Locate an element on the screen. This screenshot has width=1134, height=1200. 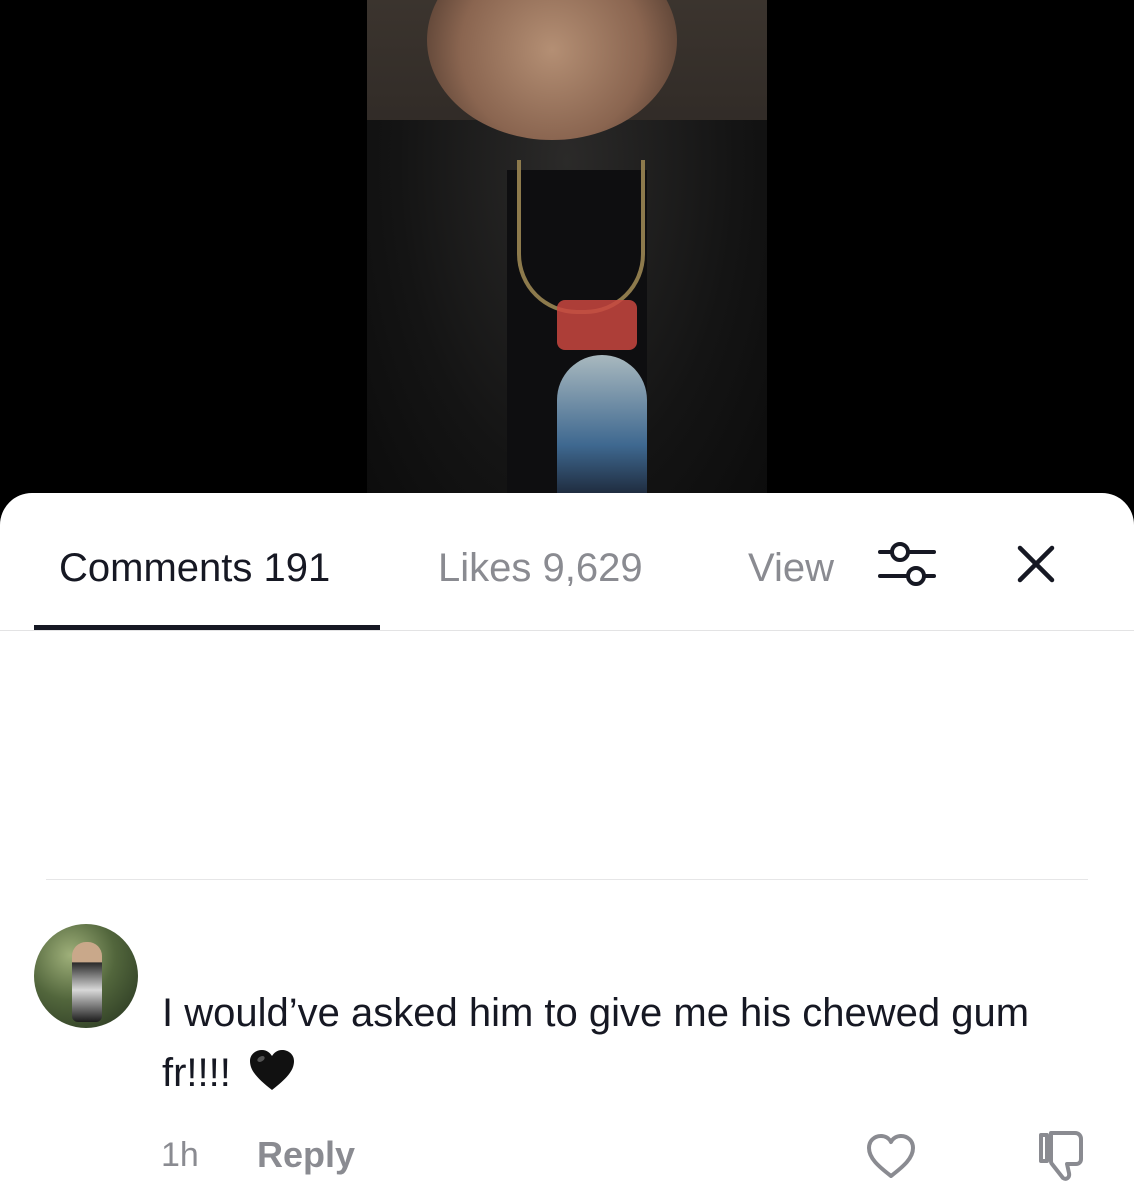
thumbs-down-icon is located at coordinates (1062, 1155).